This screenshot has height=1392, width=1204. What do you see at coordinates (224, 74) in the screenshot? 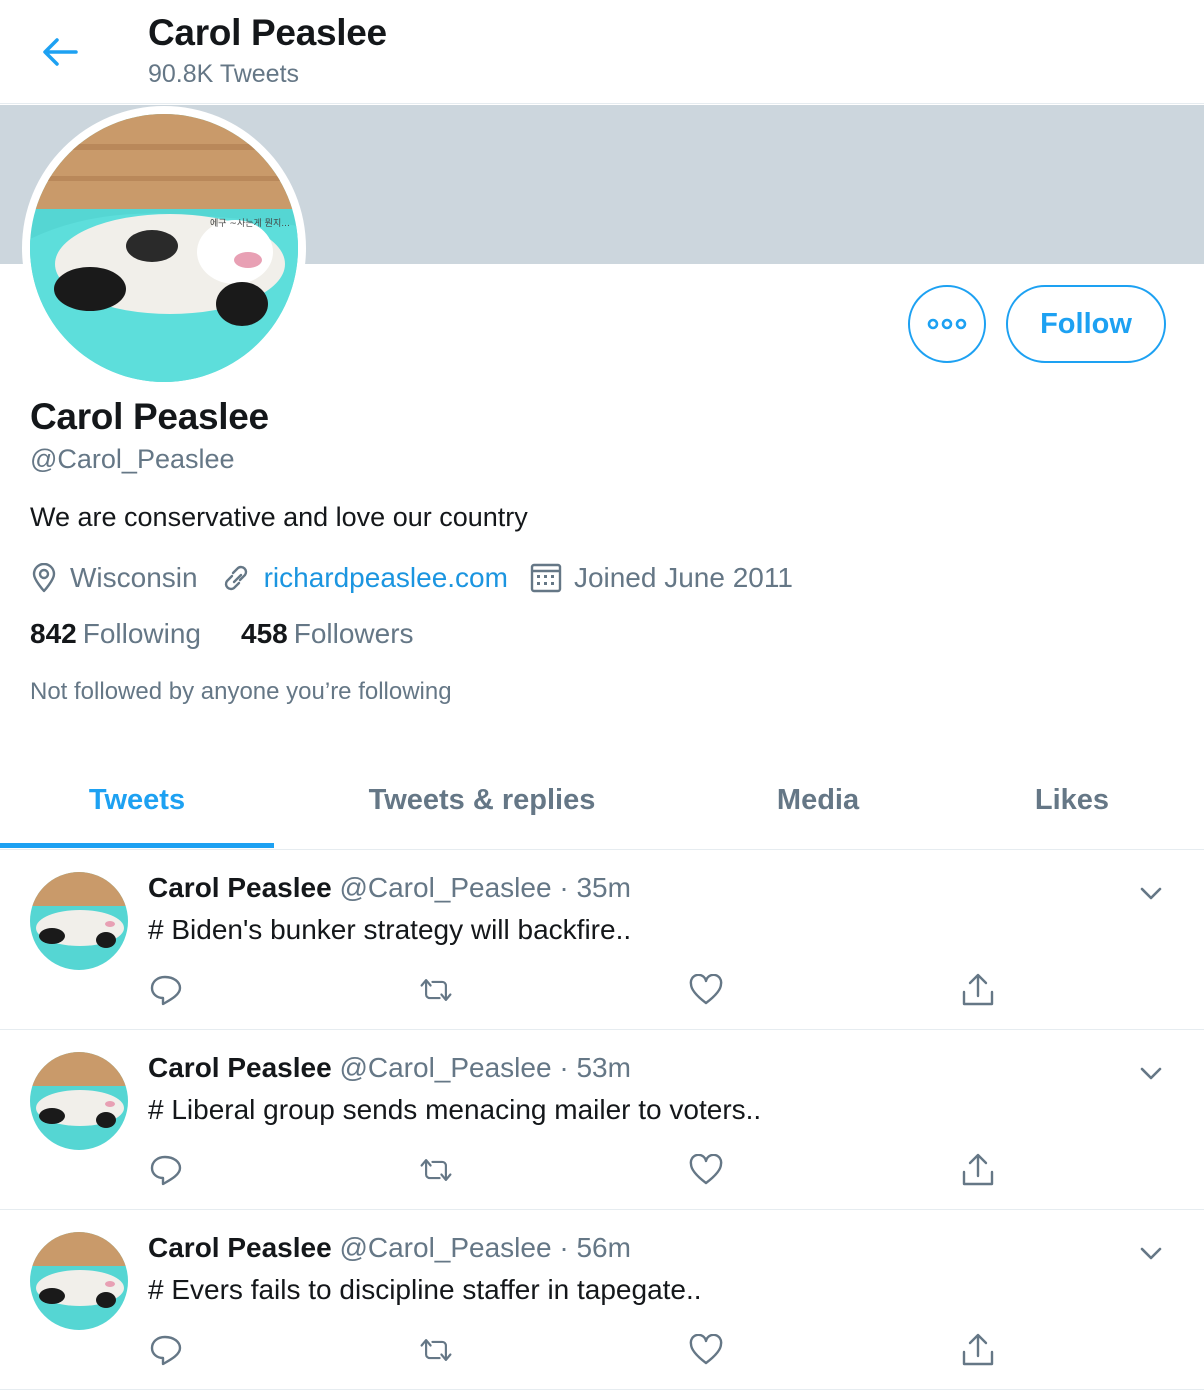
I see `header-tweet-count: 90.8K Tweets` at bounding box center [224, 74].